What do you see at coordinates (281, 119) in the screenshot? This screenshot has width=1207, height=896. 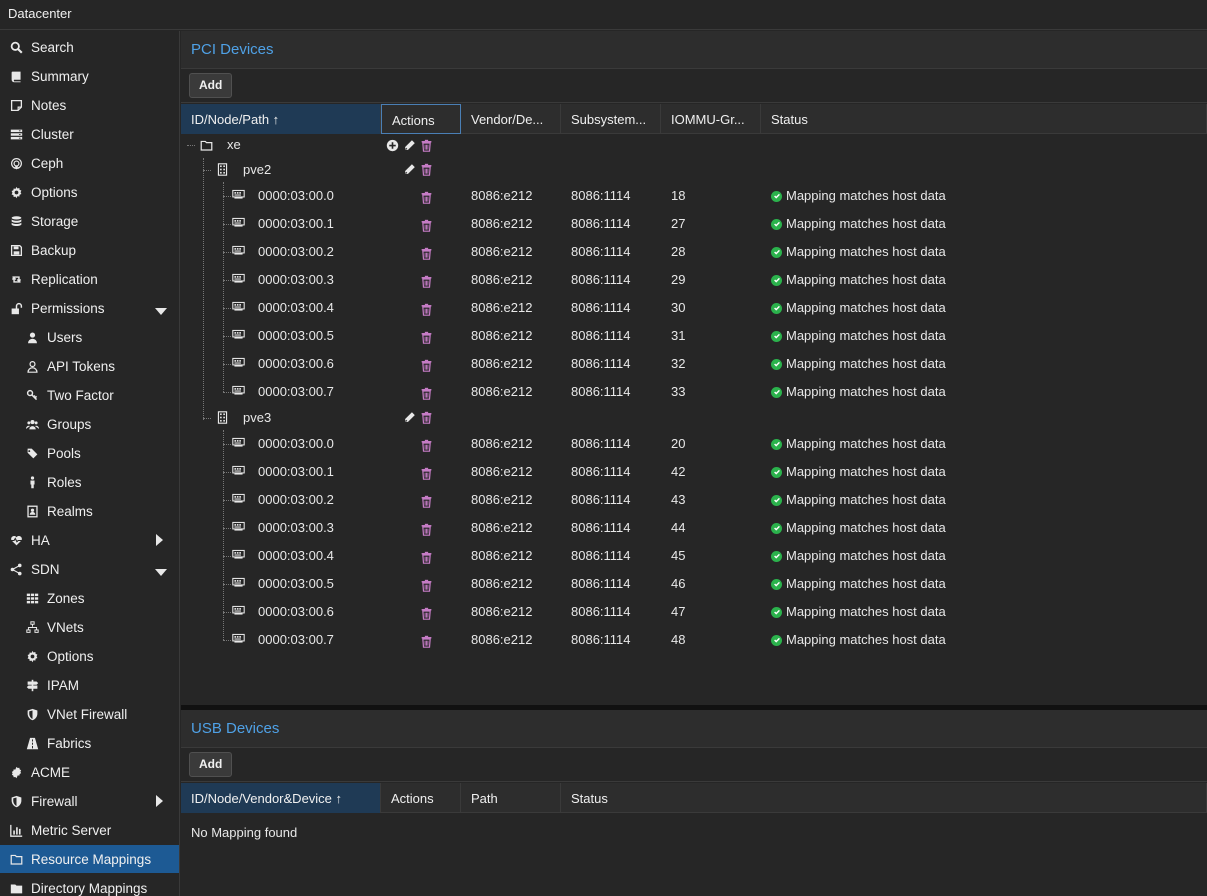 I see `pci-column-id-node-path: ID/Node/Path ↑` at bounding box center [281, 119].